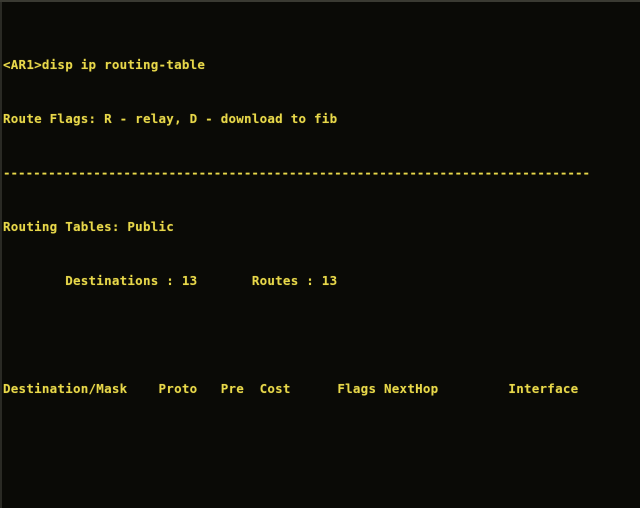 Image resolution: width=640 pixels, height=508 pixels. What do you see at coordinates (89, 226) in the screenshot?
I see `routing-tables-line: Routing Tables: Public` at bounding box center [89, 226].